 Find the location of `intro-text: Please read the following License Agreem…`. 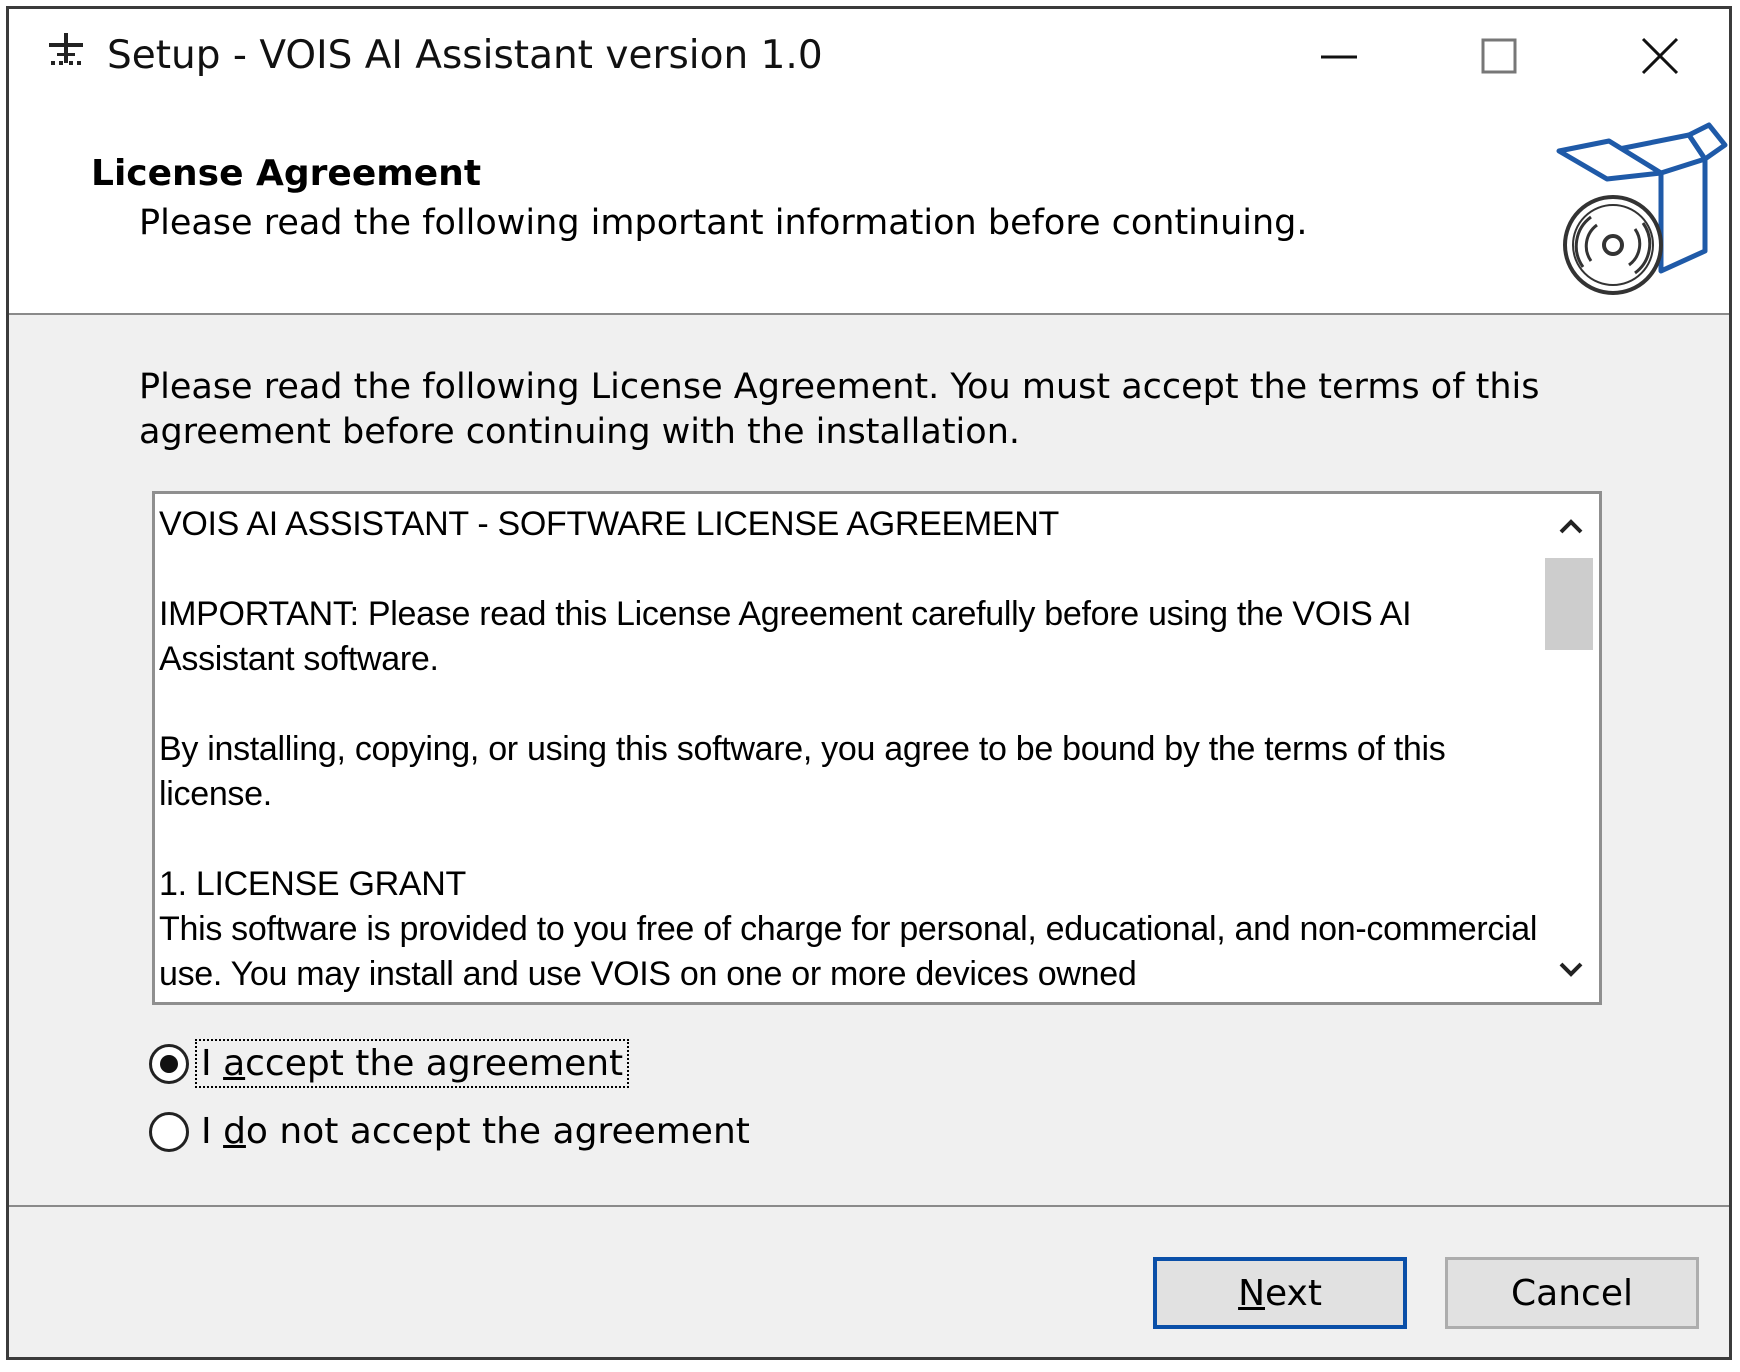

intro-text: Please read the following License Agreem… is located at coordinates (839, 409).